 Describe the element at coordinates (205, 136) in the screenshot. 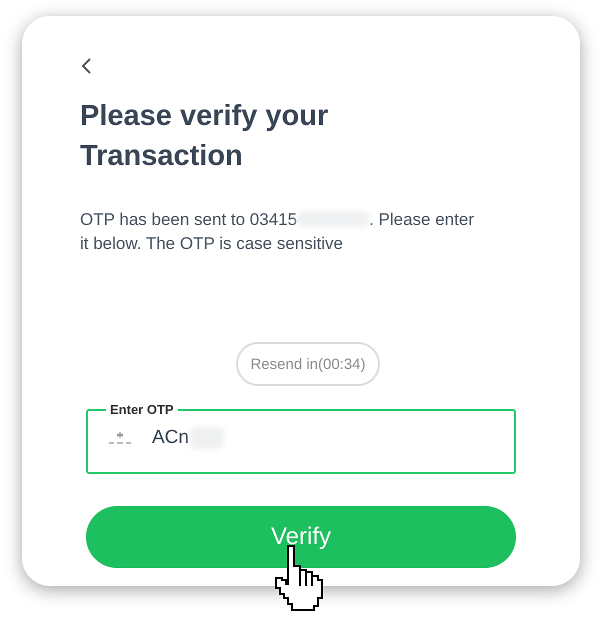

I see `page-title: Please verify your Transaction` at that location.